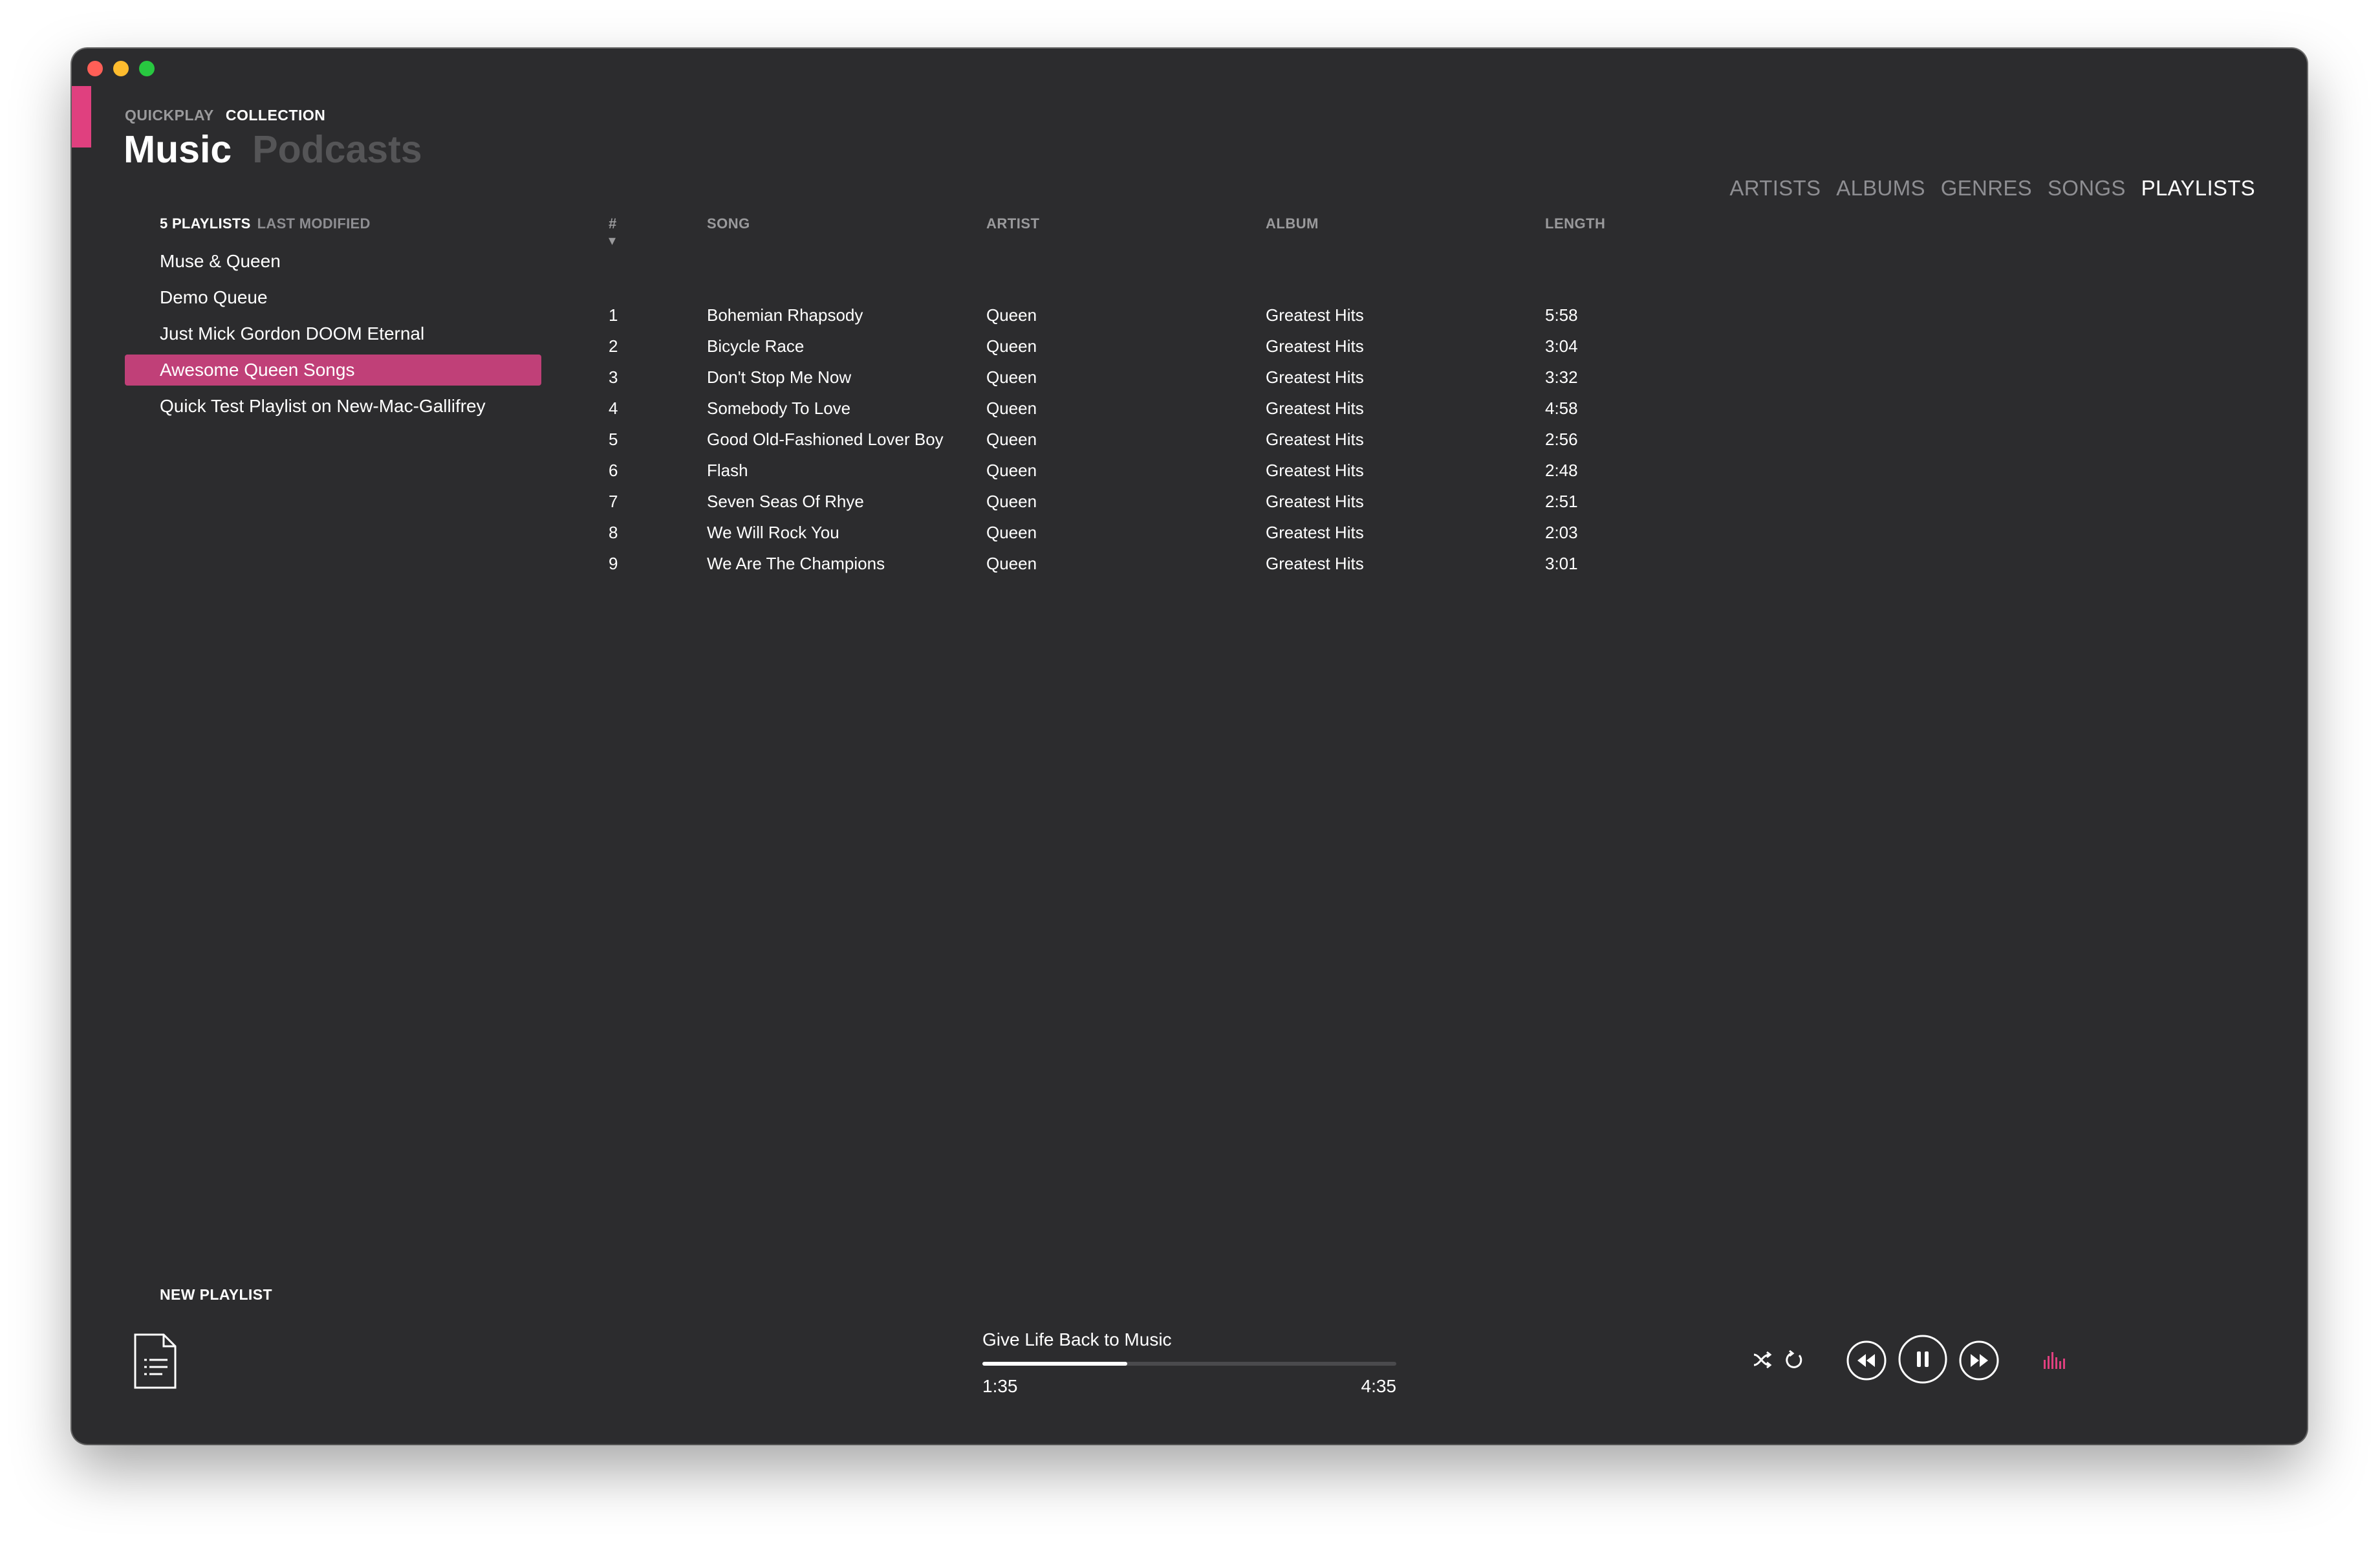 The height and width of the screenshot is (1541, 2380). I want to click on track-number: 4, so click(613, 408).